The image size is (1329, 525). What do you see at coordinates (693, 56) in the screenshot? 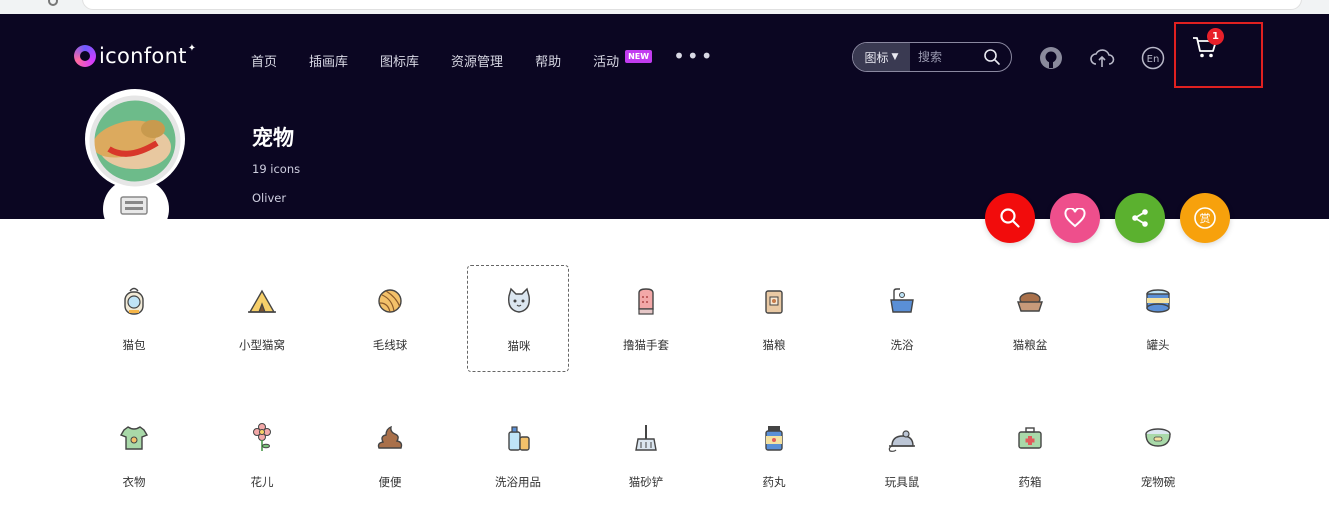
I see `more-menu-button: •••` at bounding box center [693, 56].